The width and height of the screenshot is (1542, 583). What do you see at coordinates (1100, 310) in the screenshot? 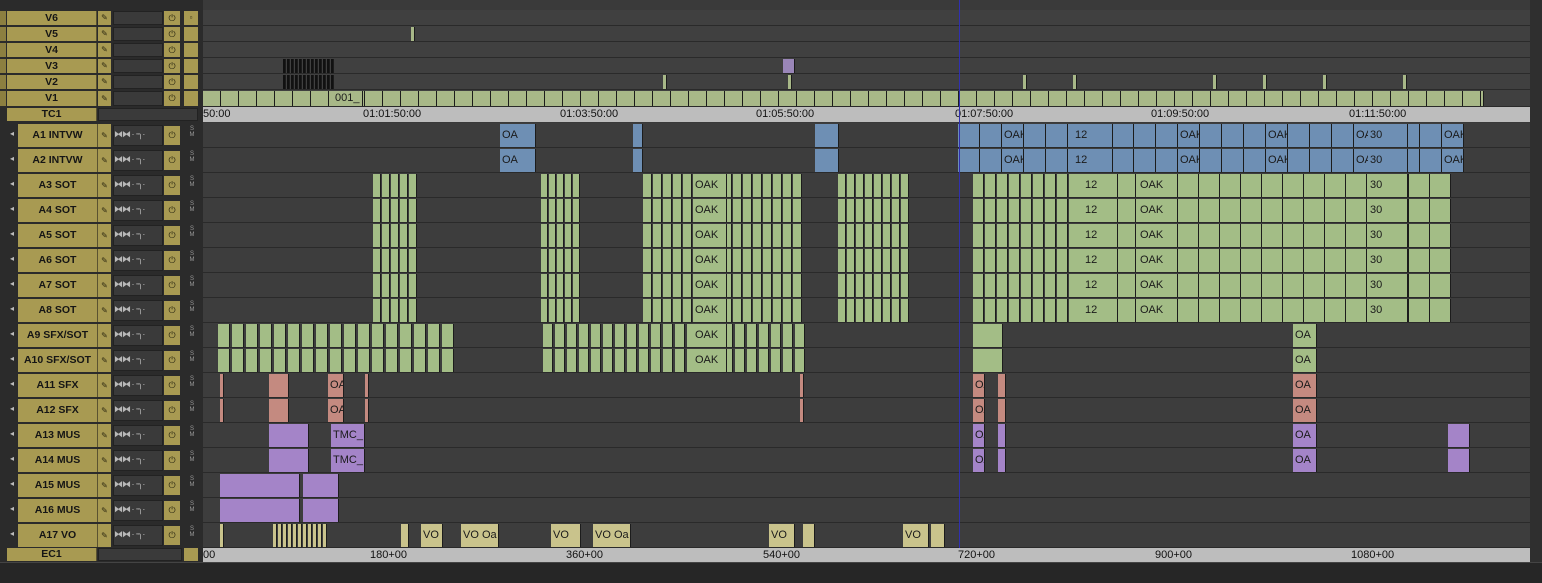
I see `clip: 12` at bounding box center [1100, 310].